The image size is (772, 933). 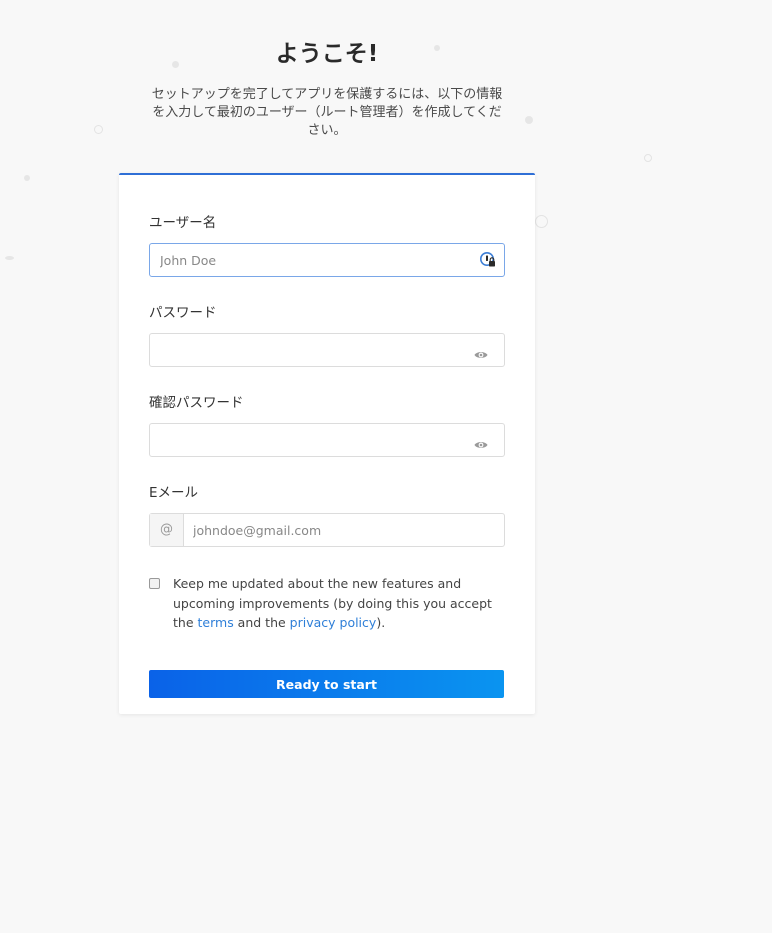 What do you see at coordinates (310, 440) in the screenshot?
I see `confirm-password-input` at bounding box center [310, 440].